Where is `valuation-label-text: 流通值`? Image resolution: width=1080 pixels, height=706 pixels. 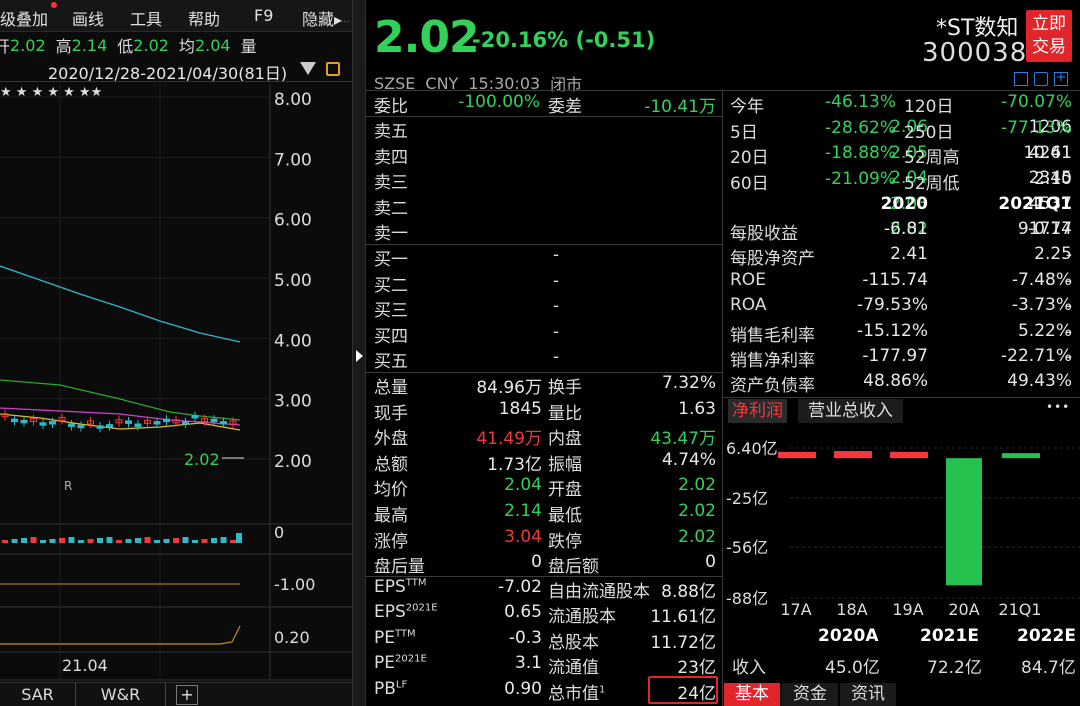
valuation-label-text: 流通值 is located at coordinates (573, 668).